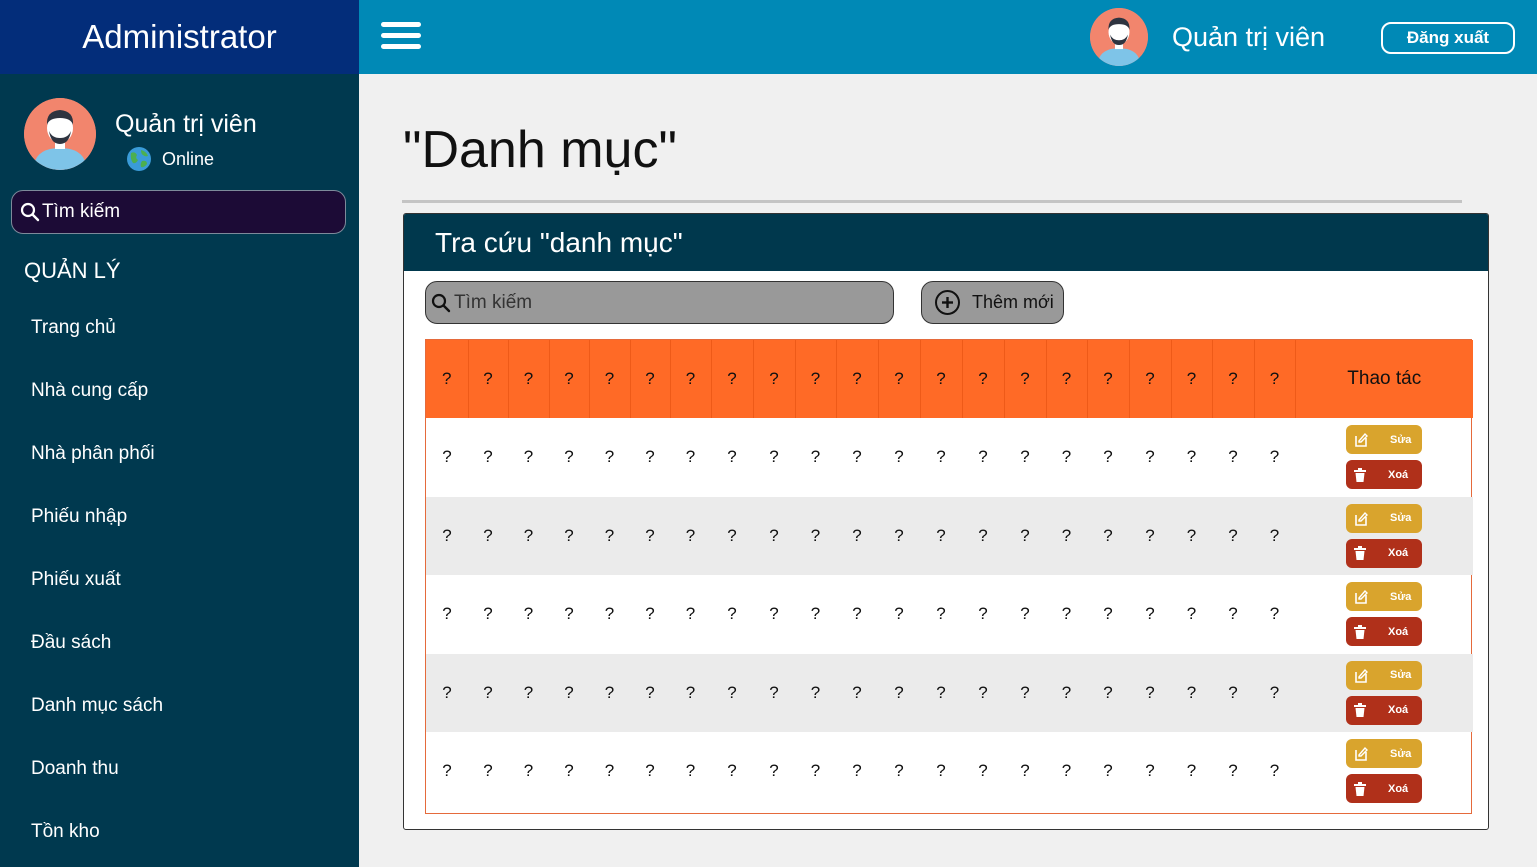 The height and width of the screenshot is (867, 1537). Describe the element at coordinates (188, 158) in the screenshot. I see `online-status-label: Online` at that location.